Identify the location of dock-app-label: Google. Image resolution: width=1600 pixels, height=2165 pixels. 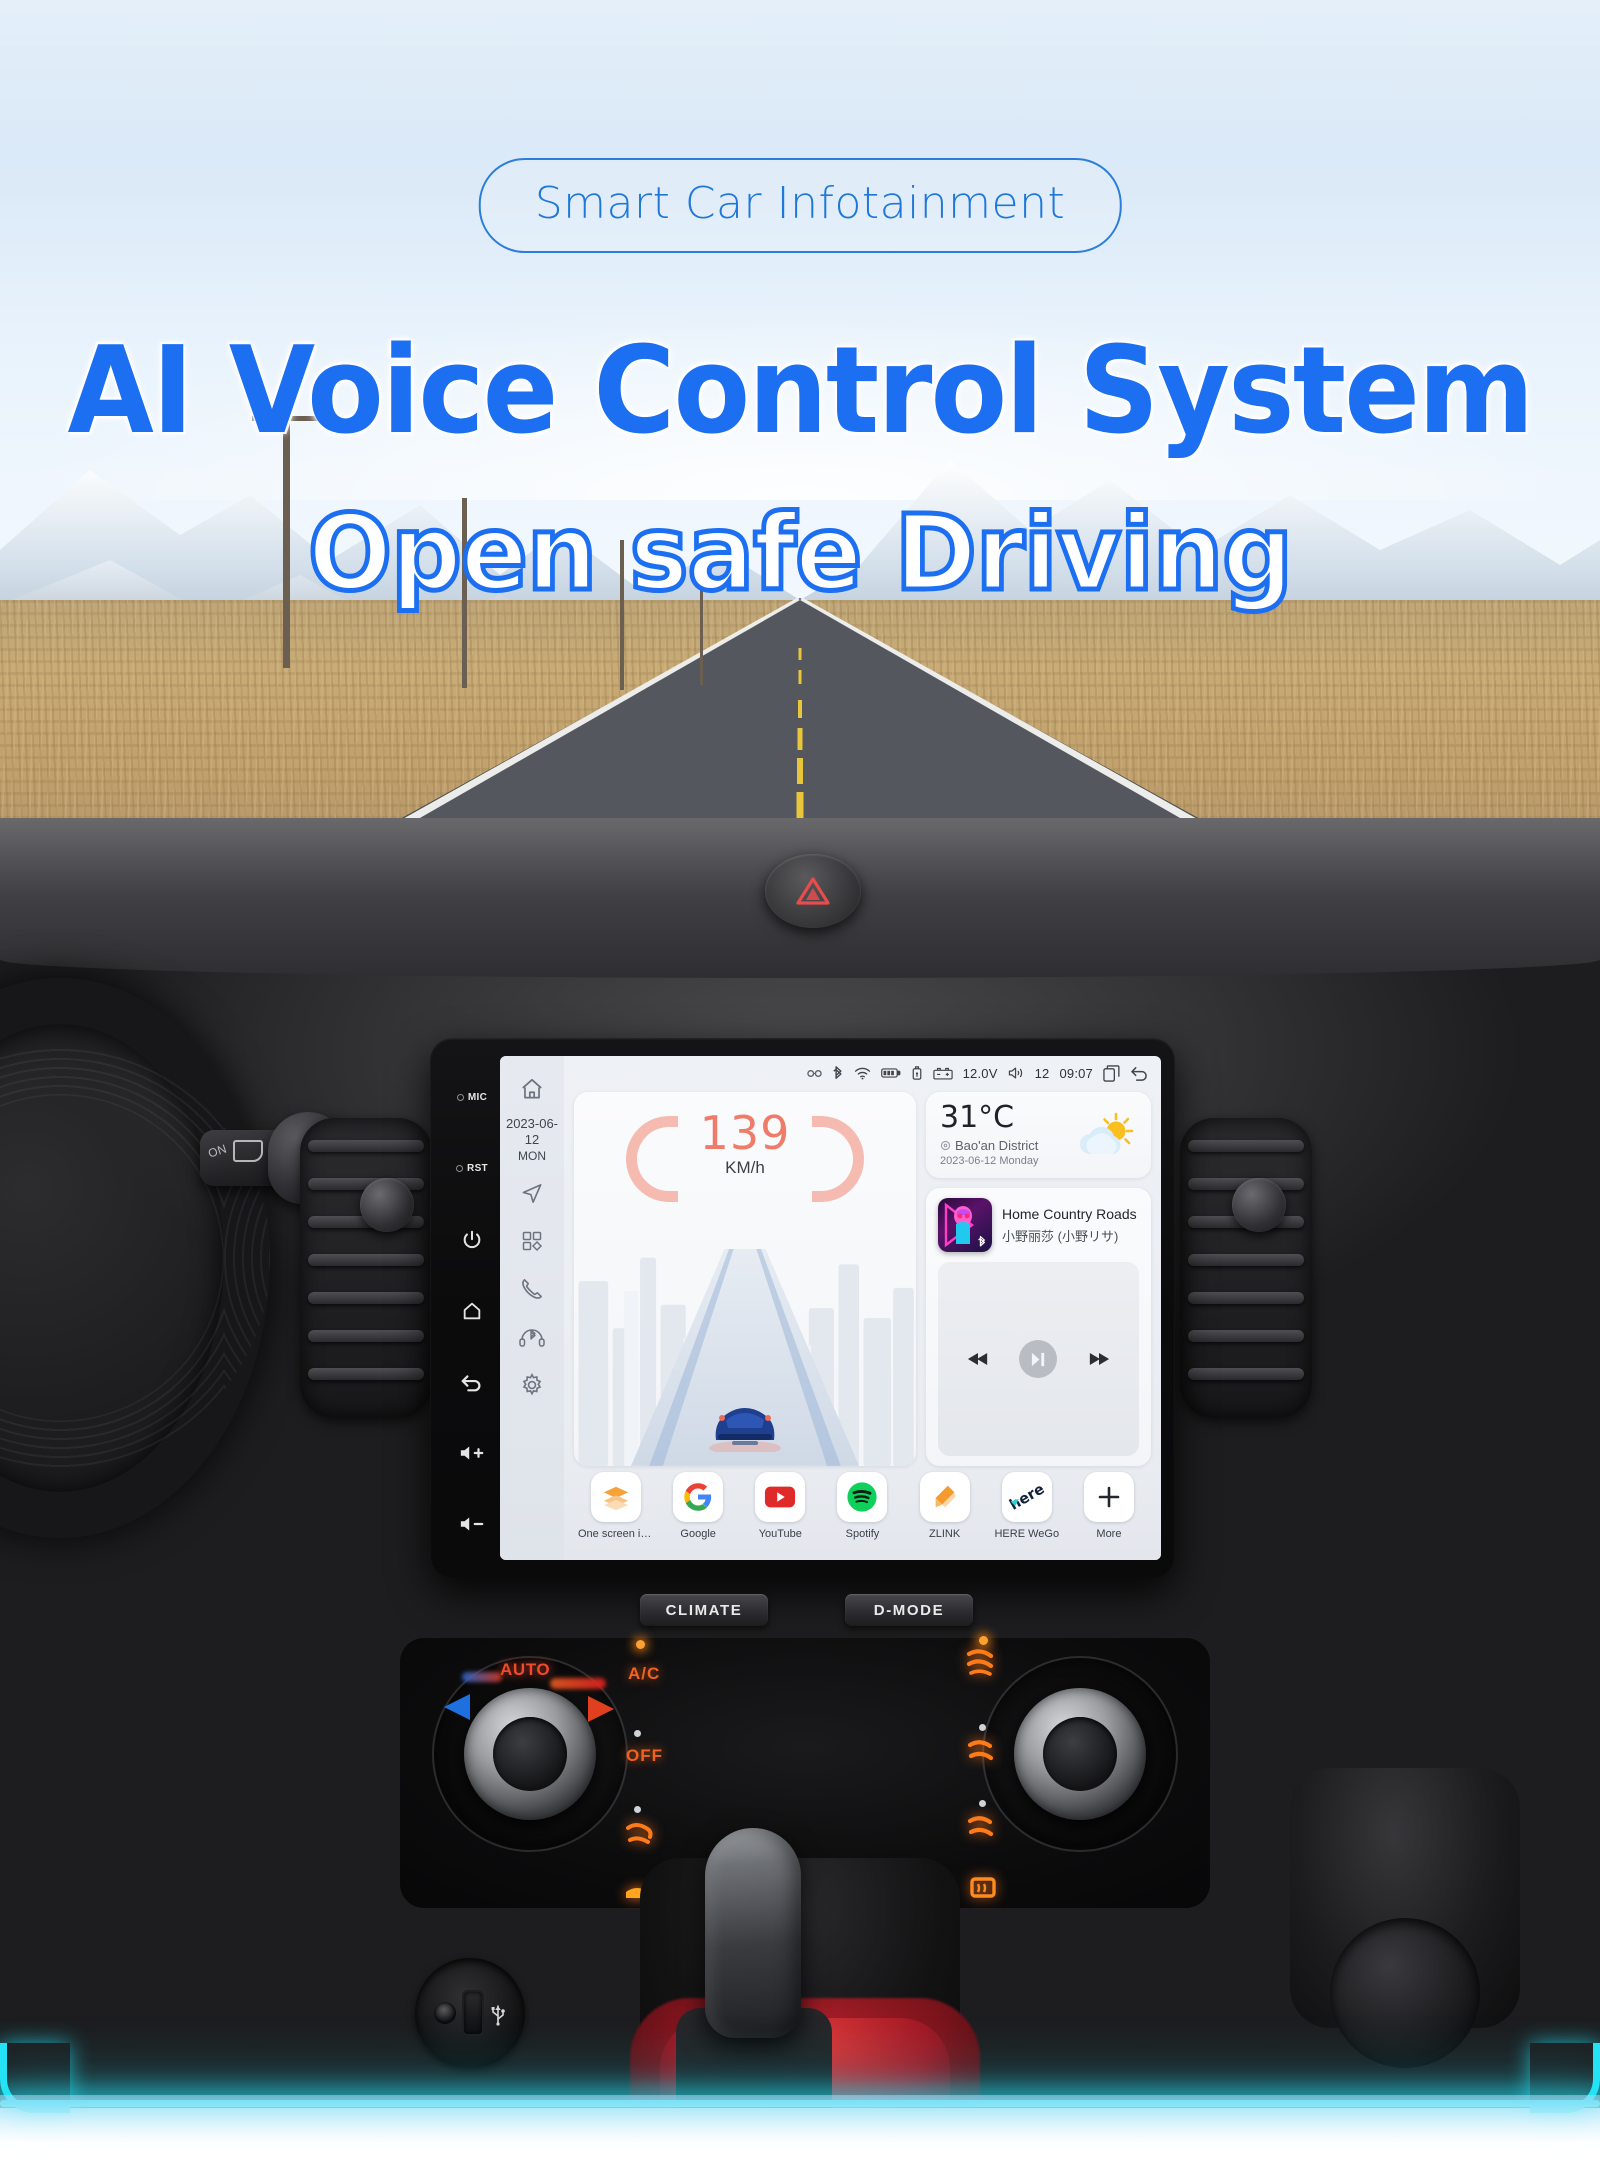
(698, 1534).